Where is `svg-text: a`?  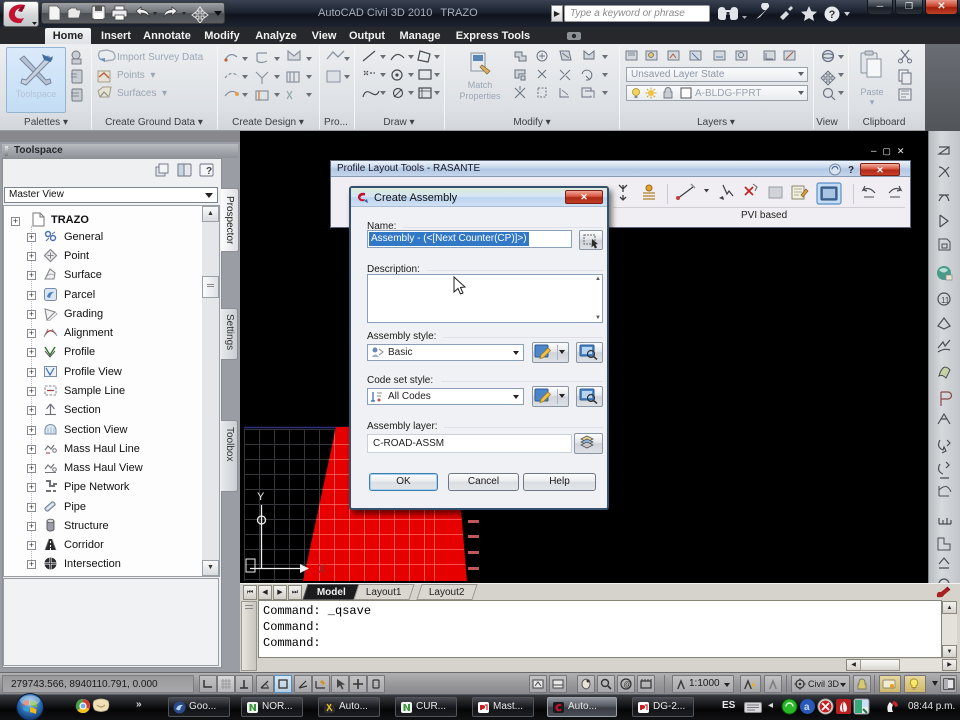 svg-text: a is located at coordinates (807, 707).